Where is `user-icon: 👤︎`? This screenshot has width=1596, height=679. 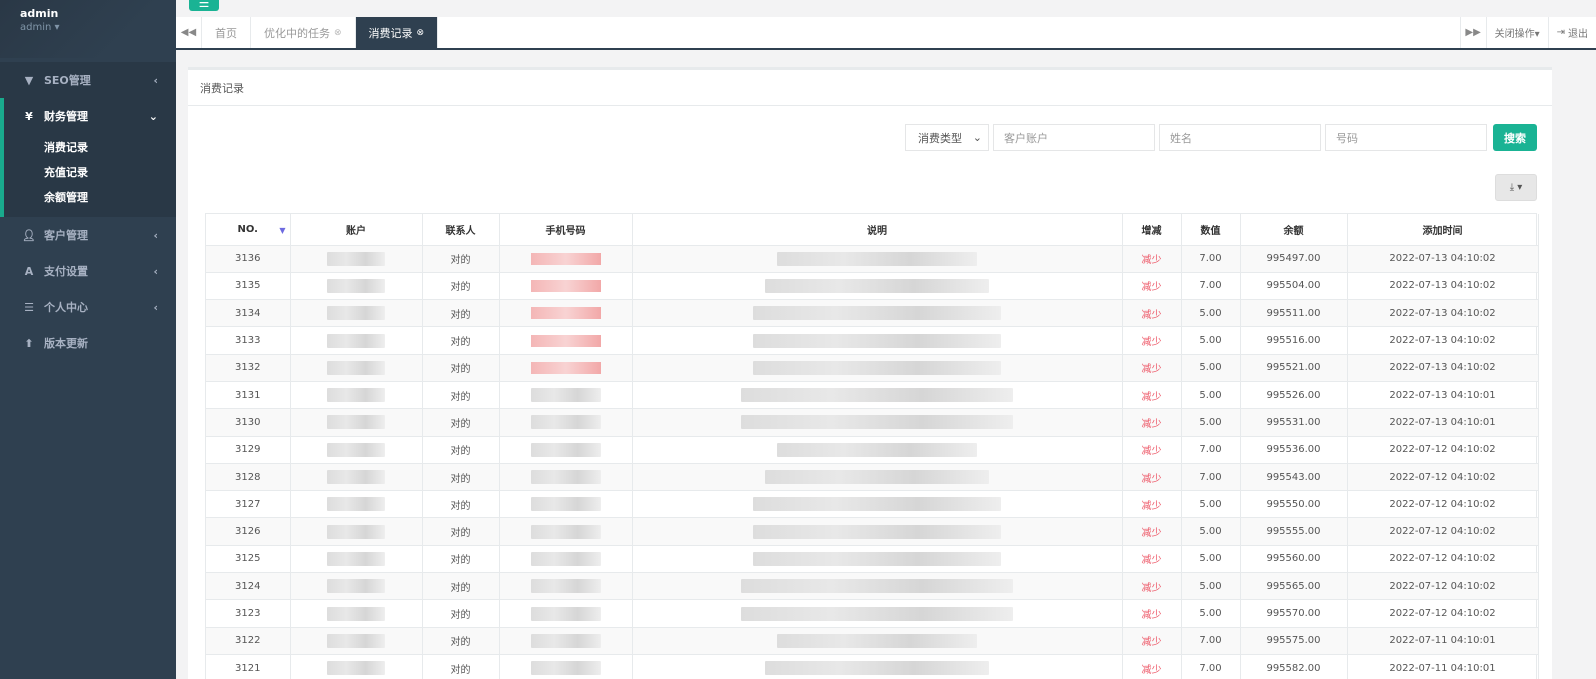
user-icon: 👤︎ is located at coordinates (29, 235).